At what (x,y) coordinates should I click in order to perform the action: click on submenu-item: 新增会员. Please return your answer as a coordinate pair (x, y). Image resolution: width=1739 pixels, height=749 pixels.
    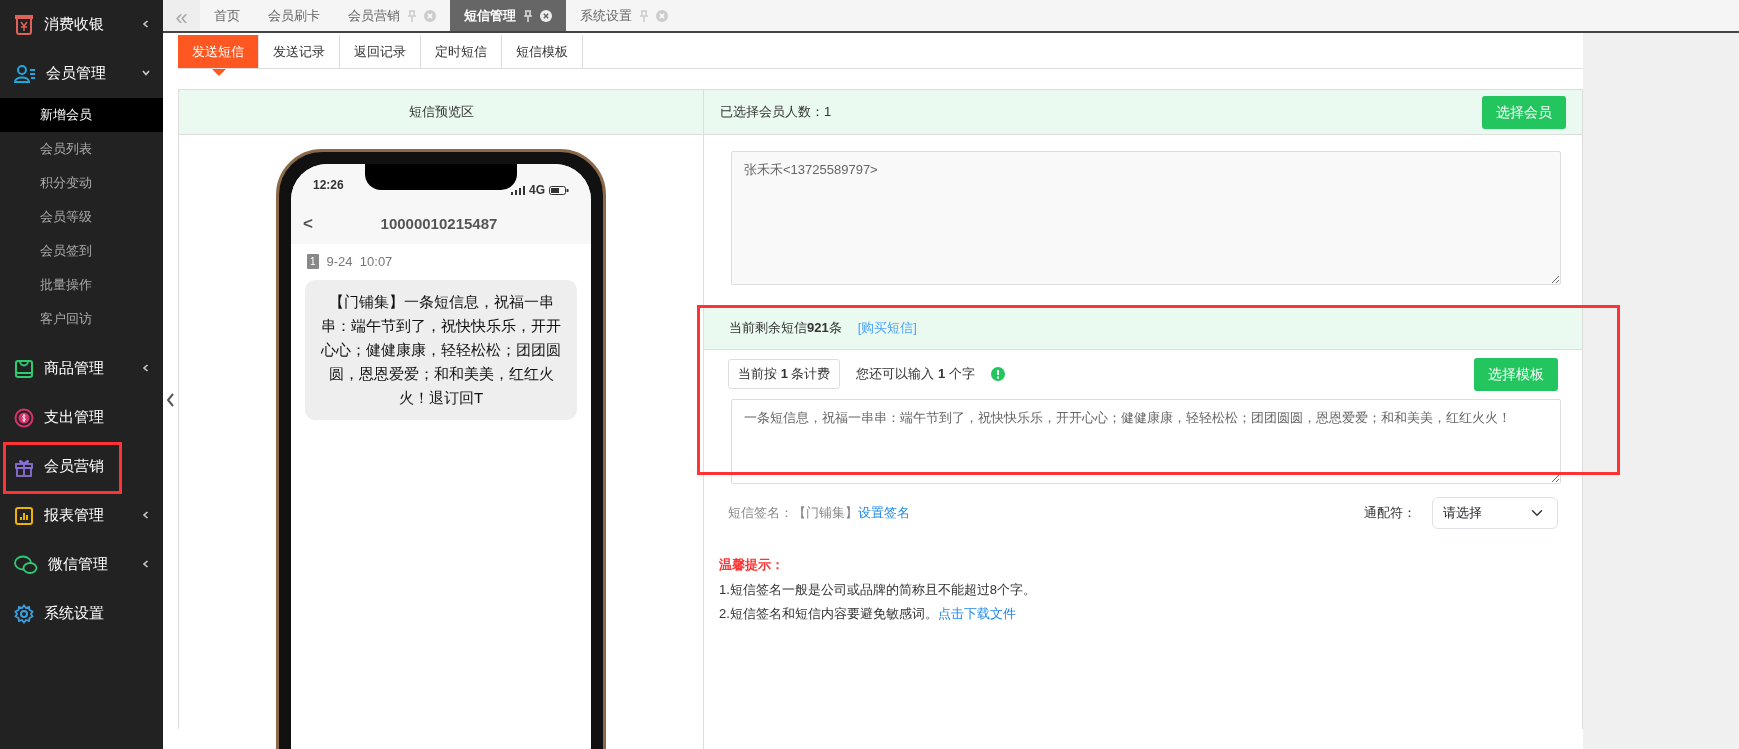
    Looking at the image, I should click on (81, 115).